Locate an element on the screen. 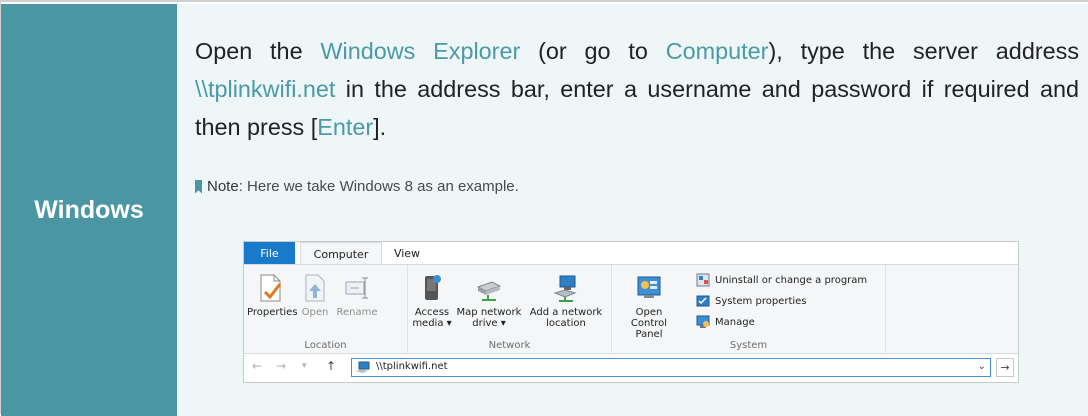 This screenshot has width=1088, height=416. open-control-panel-button: Open Control Panel is located at coordinates (649, 306).